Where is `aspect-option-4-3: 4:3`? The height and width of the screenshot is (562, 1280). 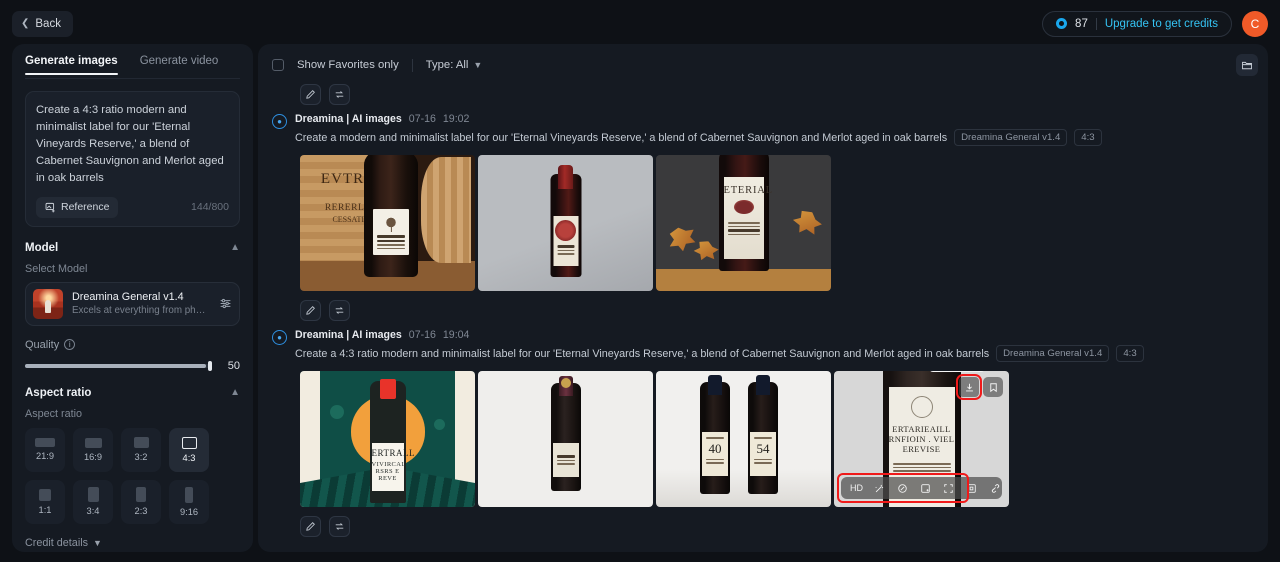
aspect-option-4-3: 4:3 is located at coordinates (189, 449).